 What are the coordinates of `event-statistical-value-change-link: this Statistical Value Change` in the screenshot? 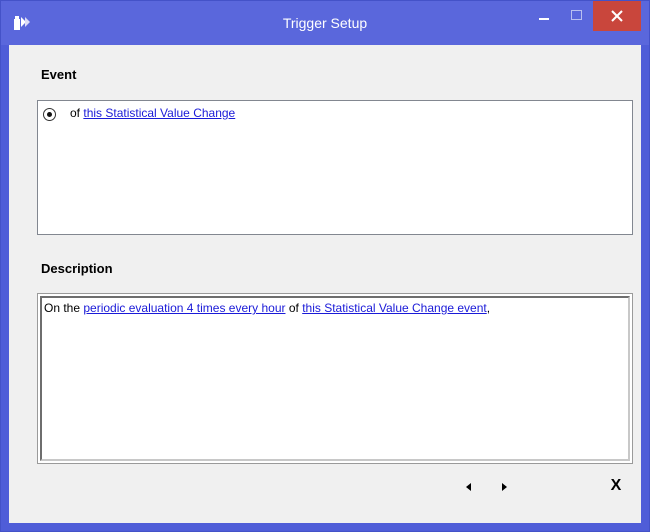 It's located at (159, 113).